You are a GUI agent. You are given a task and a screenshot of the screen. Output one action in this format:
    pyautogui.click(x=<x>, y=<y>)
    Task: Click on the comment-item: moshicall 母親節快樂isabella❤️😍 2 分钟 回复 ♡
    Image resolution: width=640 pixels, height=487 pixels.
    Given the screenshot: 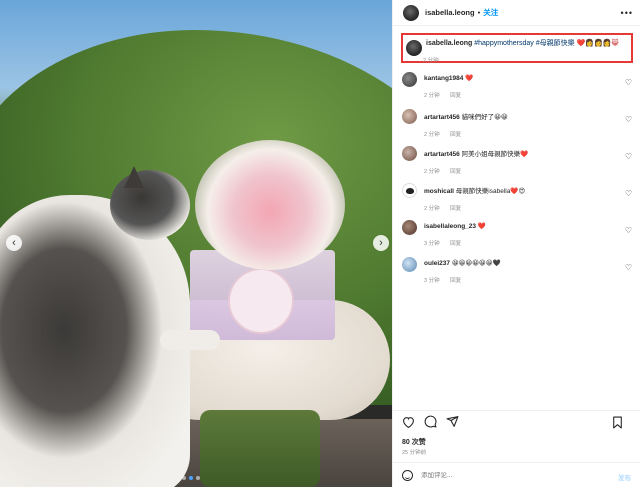 What is the action you would take?
    pyautogui.click(x=516, y=197)
    